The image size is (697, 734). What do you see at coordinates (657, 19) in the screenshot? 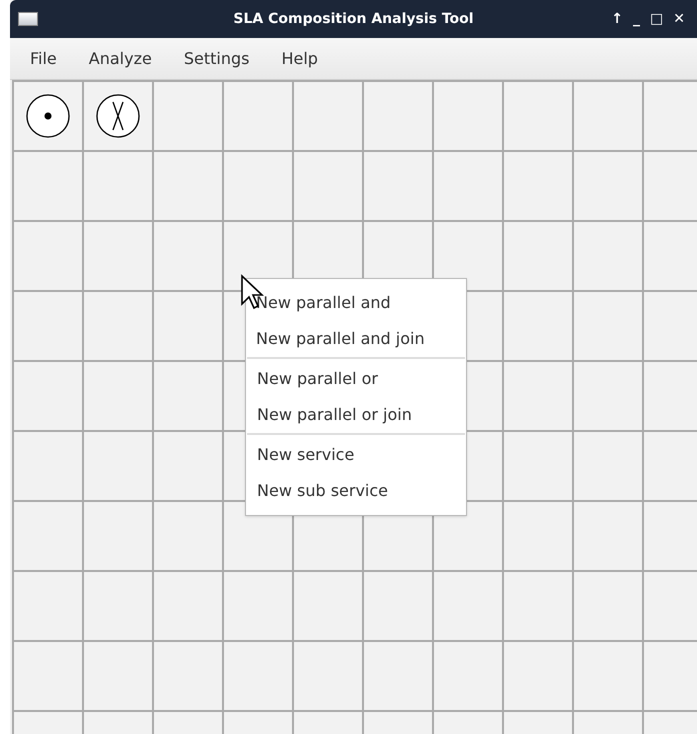
I see `window-control-button: □` at bounding box center [657, 19].